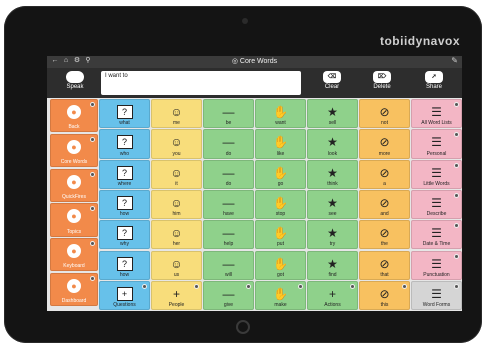 The image size is (486, 347). I want to click on word-button-people: + People, so click(176, 295).